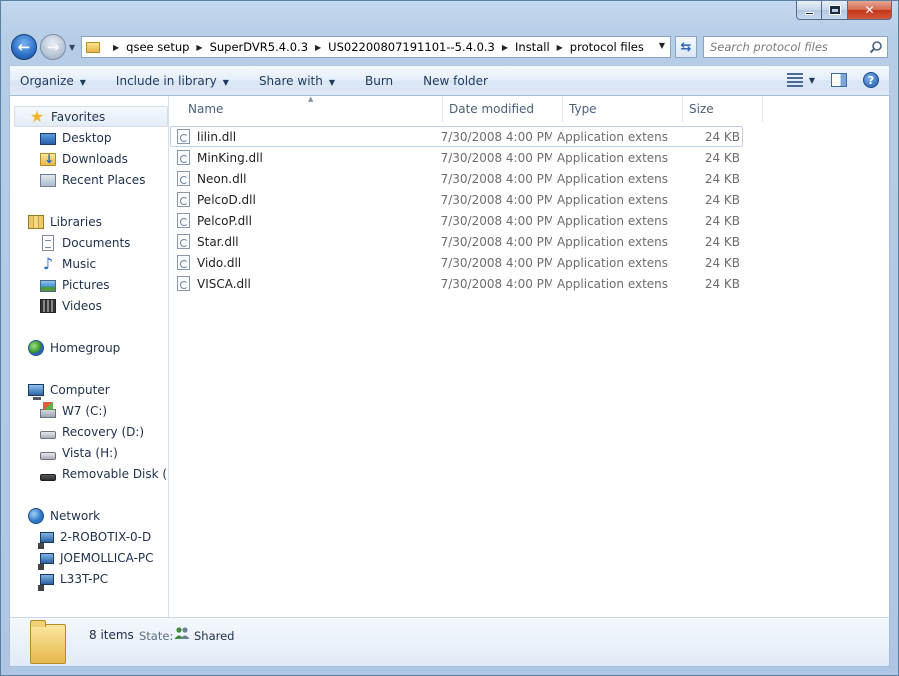 The height and width of the screenshot is (676, 899). Describe the element at coordinates (306, 108) in the screenshot. I see `column-name: ▲ Name` at that location.